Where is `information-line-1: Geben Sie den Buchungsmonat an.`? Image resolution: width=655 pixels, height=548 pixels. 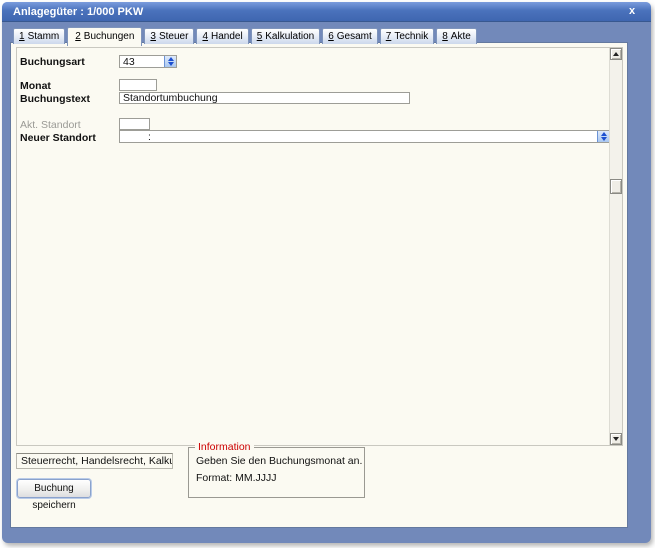
information-line-1: Geben Sie den Buchungsmonat an. is located at coordinates (279, 461).